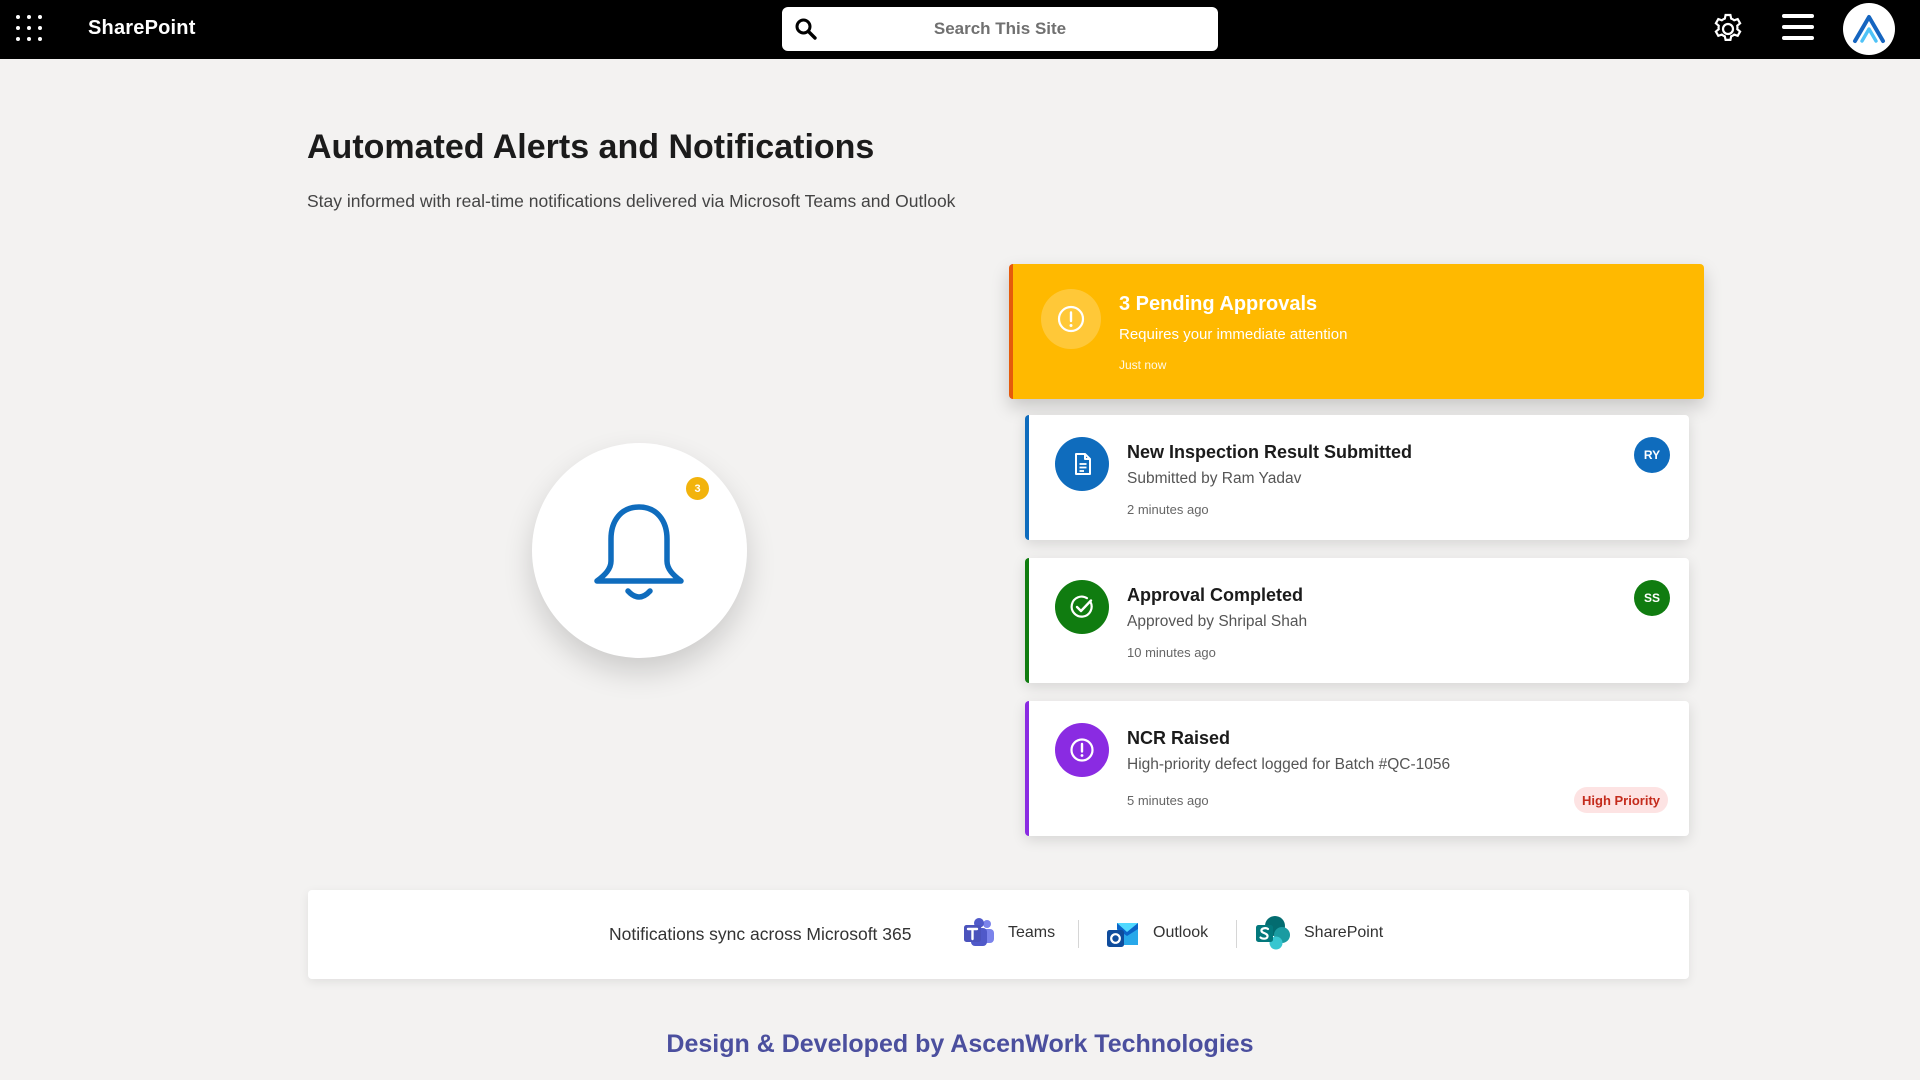  Describe the element at coordinates (142, 28) in the screenshot. I see `brand-title: SharePoint` at that location.